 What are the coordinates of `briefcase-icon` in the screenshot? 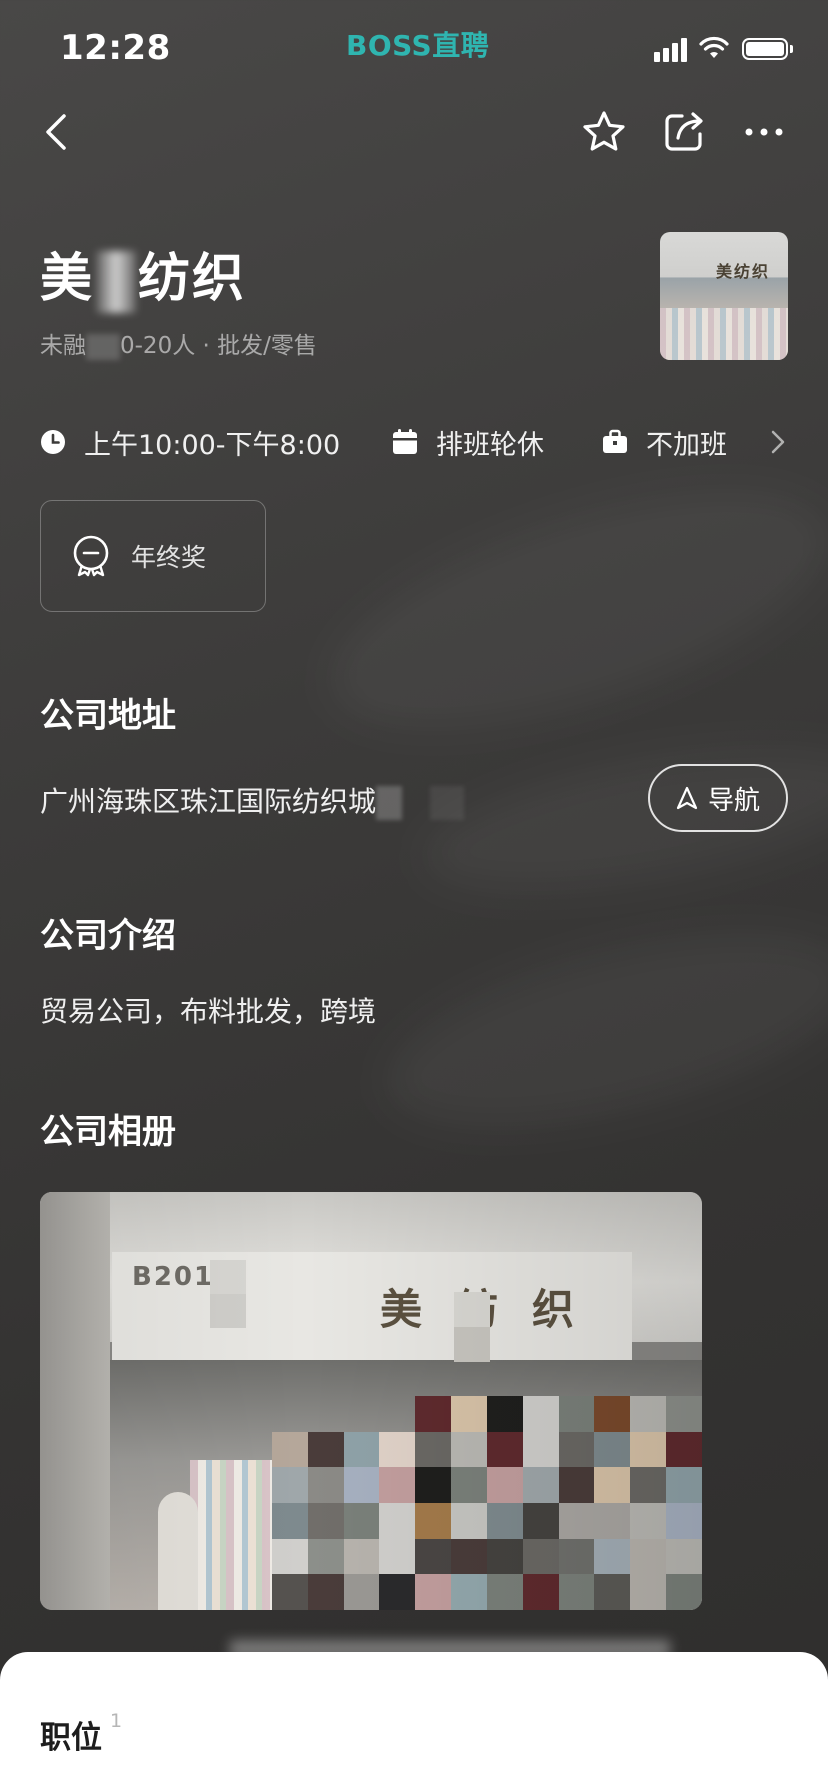 It's located at (615, 441).